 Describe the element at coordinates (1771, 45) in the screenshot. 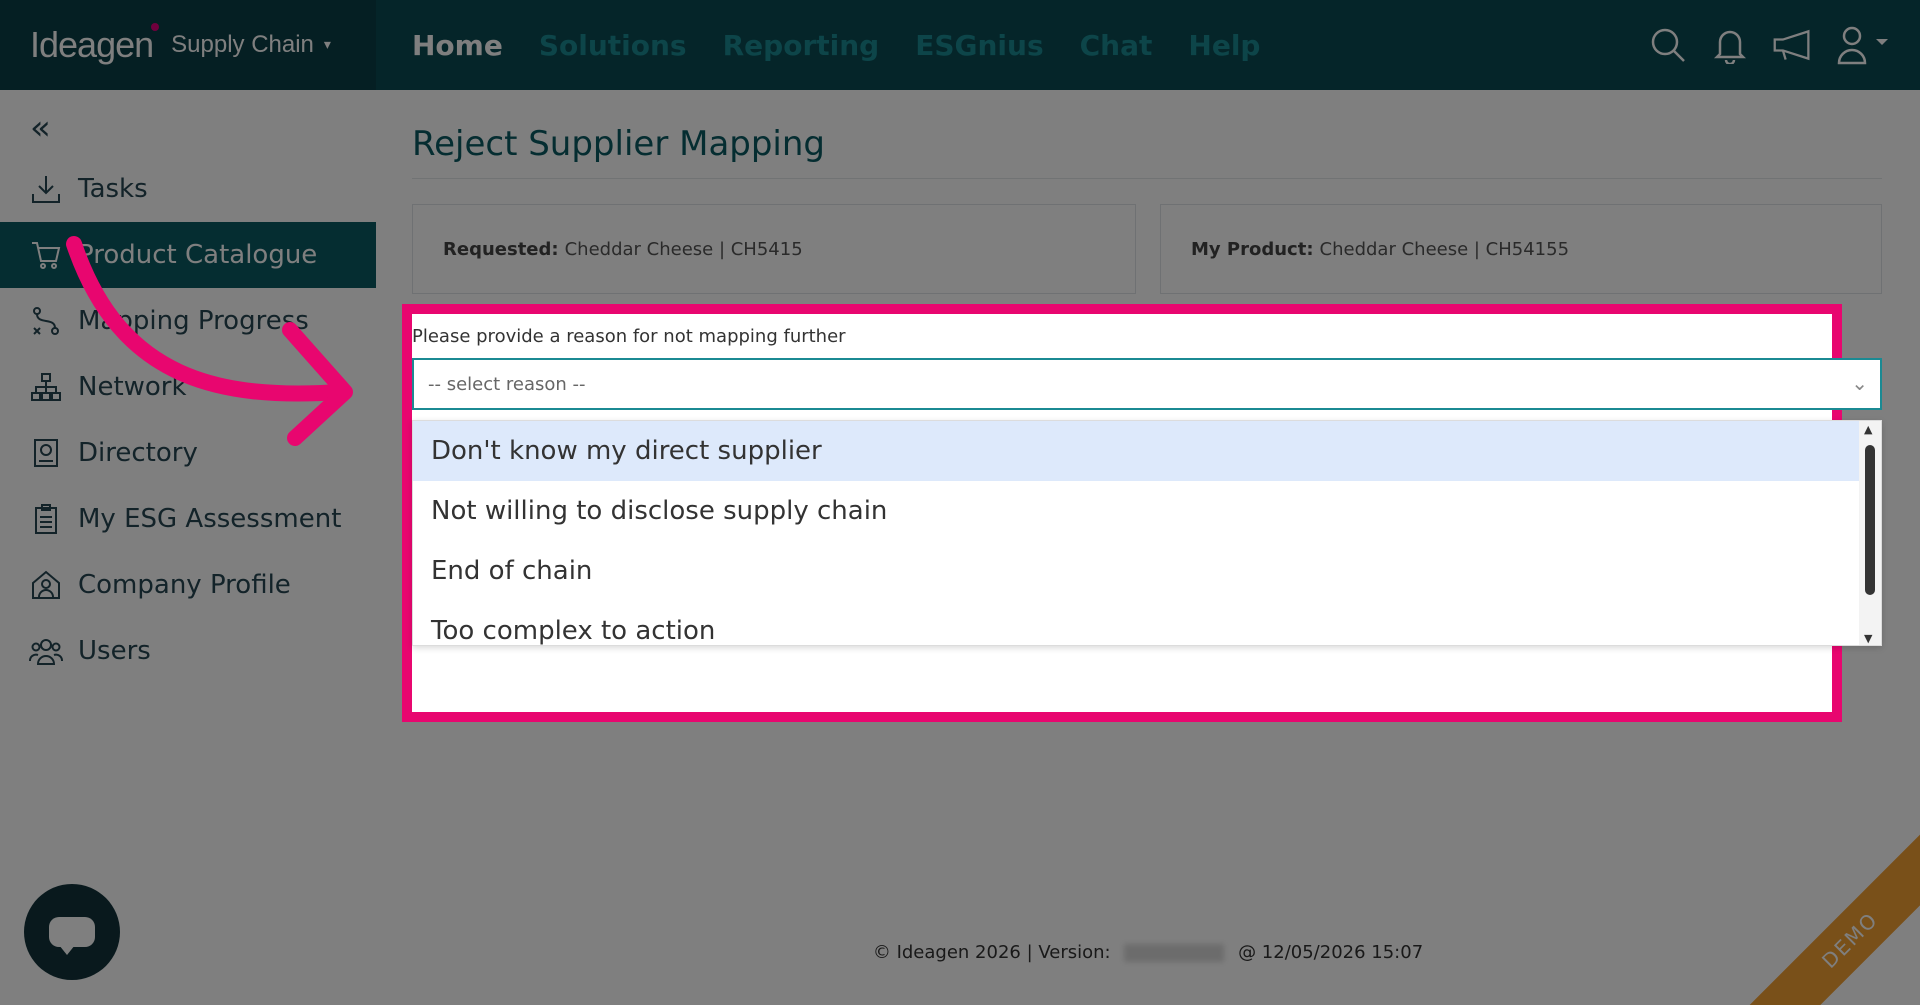

I see `top-icons` at that location.